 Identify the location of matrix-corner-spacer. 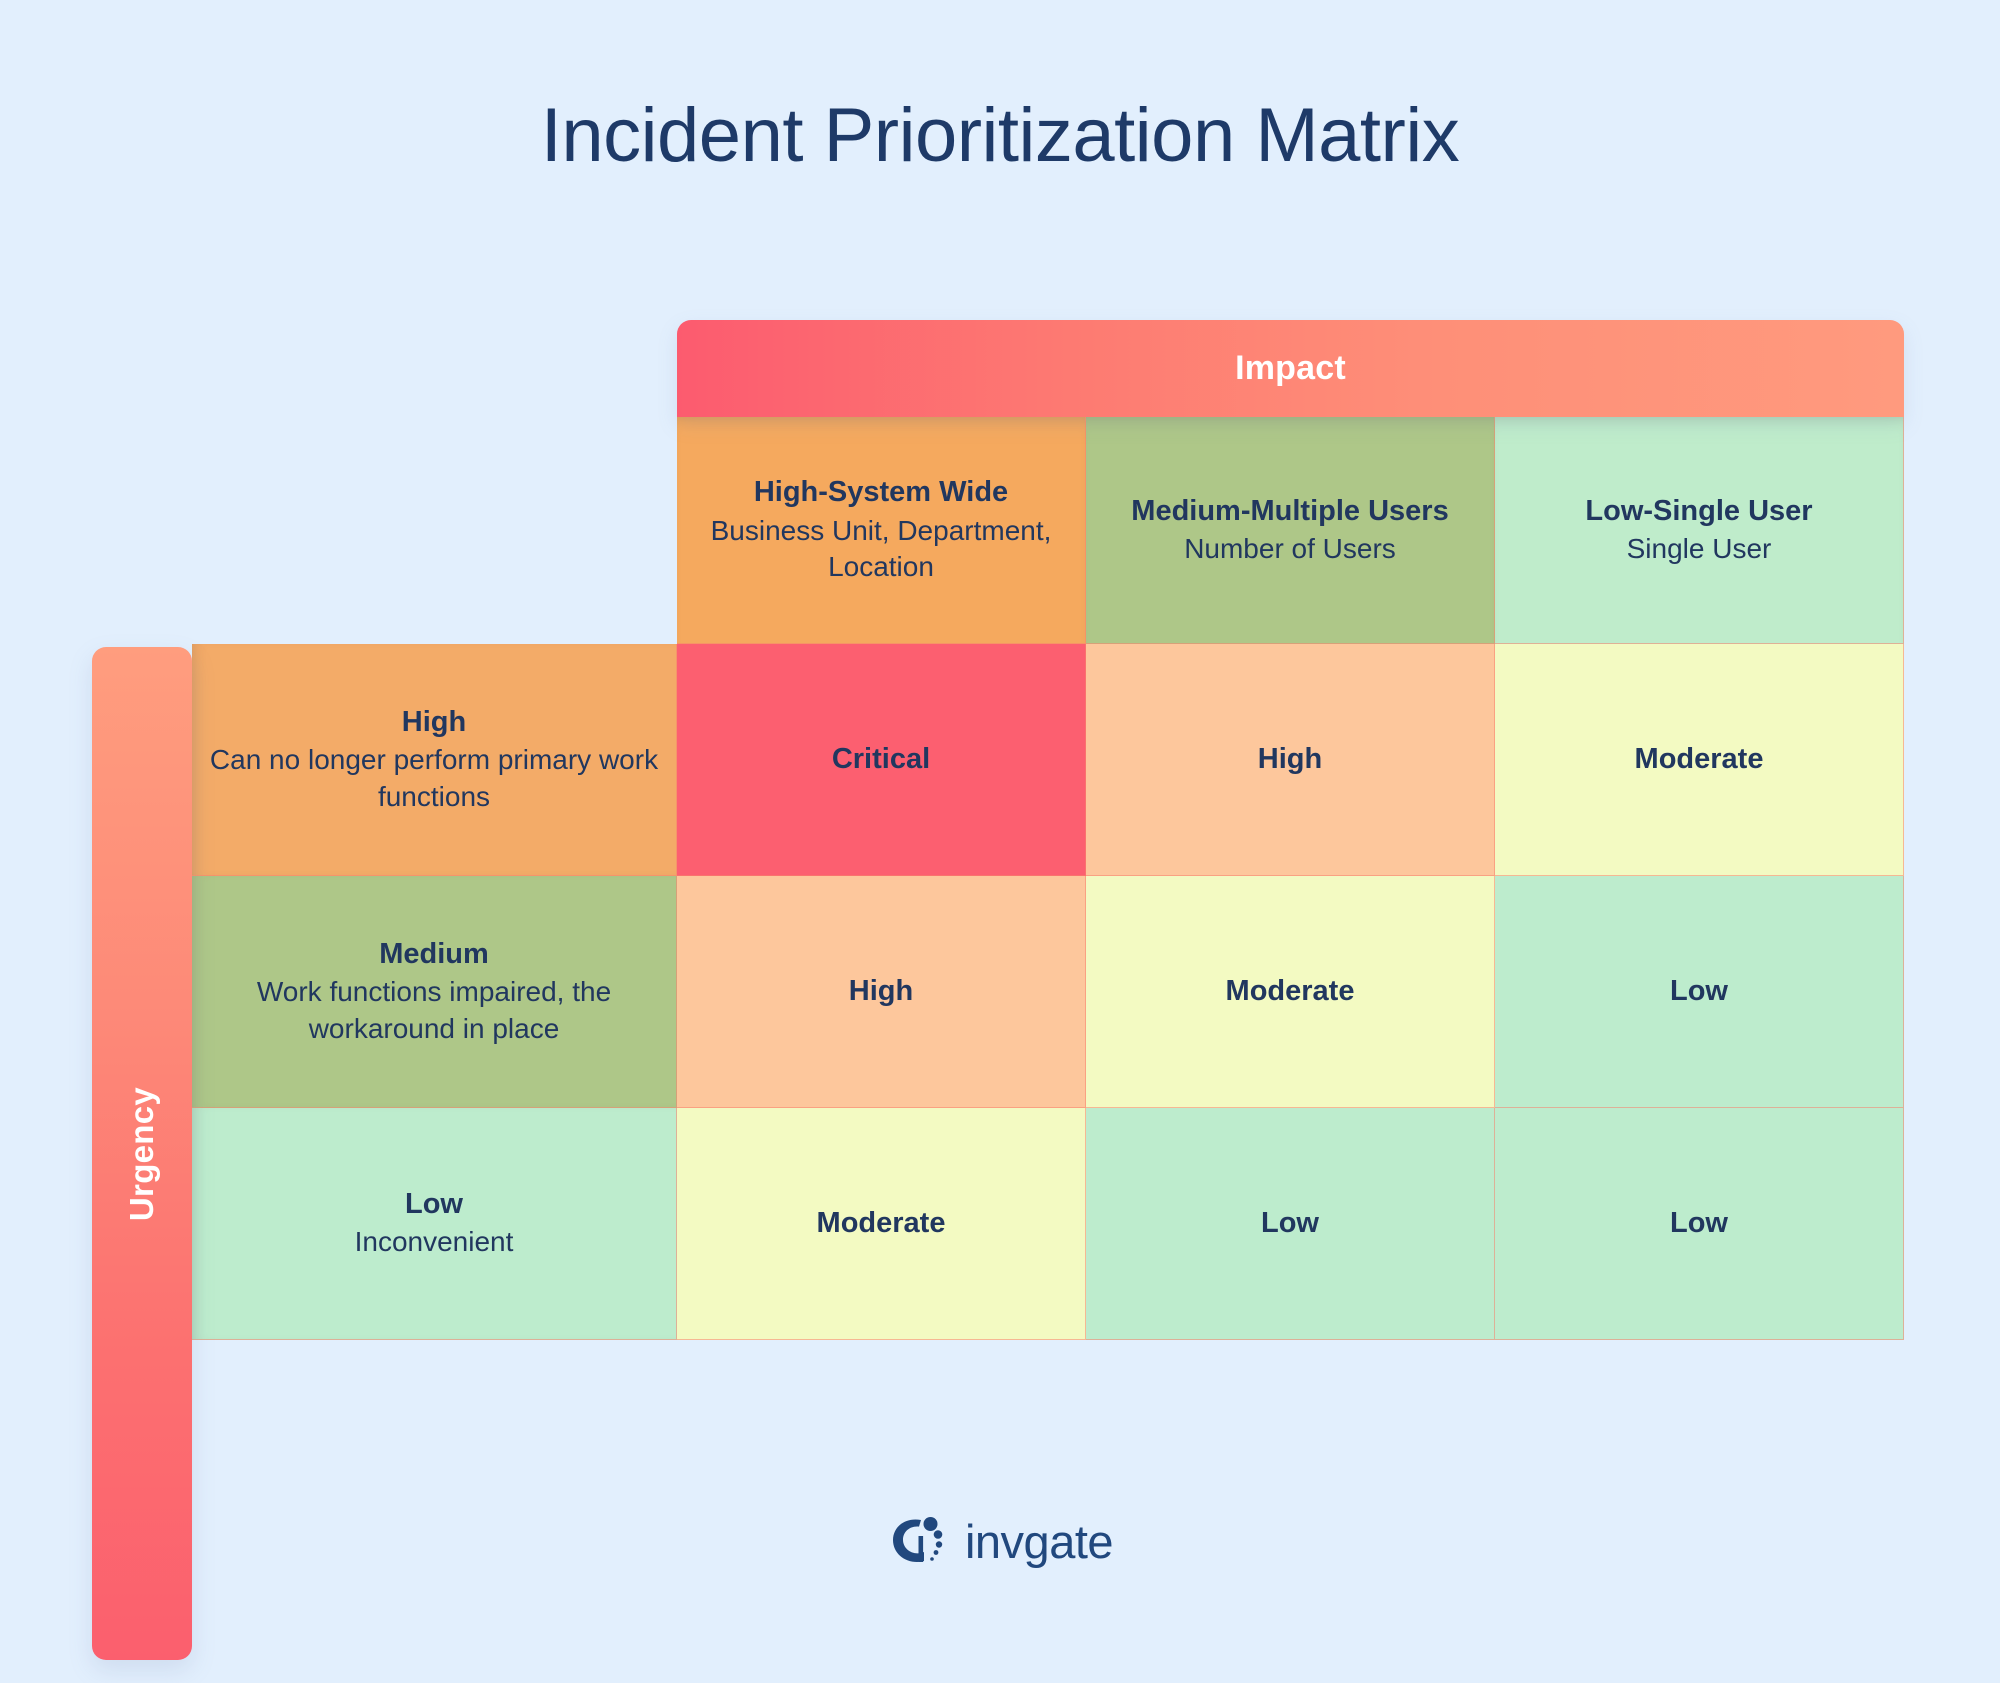
(434, 530).